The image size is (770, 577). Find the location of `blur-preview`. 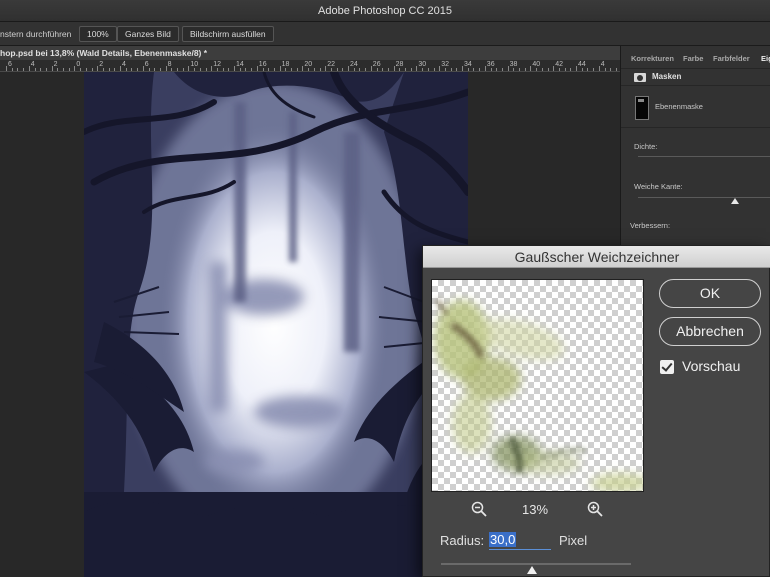

blur-preview is located at coordinates (537, 385).